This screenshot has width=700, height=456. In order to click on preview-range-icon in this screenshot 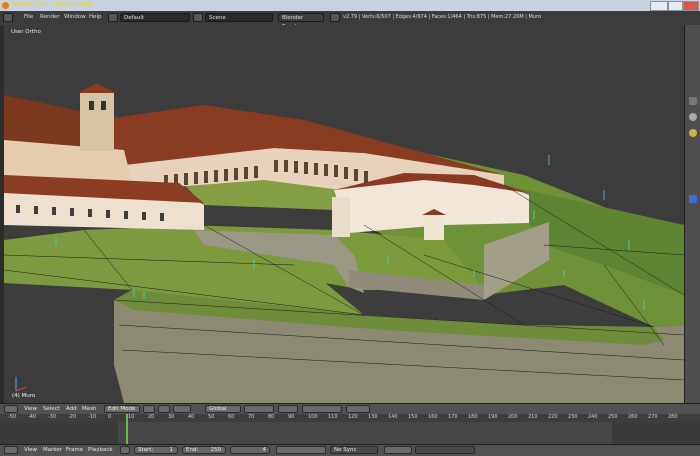, I will do `click(125, 450)`.